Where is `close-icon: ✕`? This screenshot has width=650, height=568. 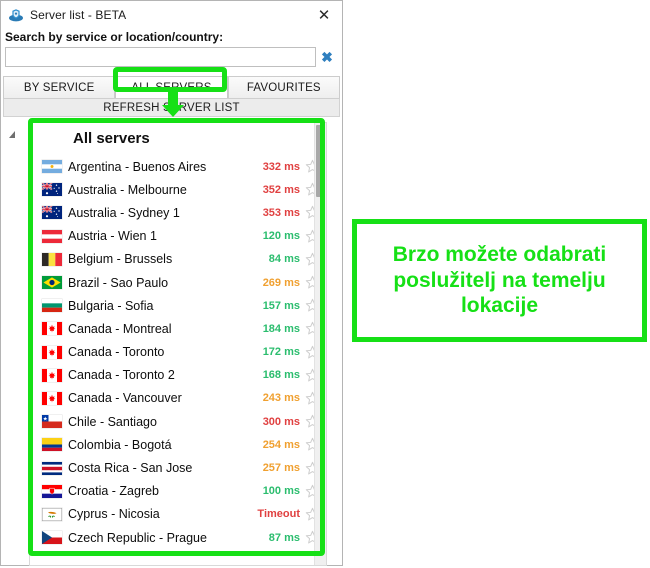 close-icon: ✕ is located at coordinates (324, 15).